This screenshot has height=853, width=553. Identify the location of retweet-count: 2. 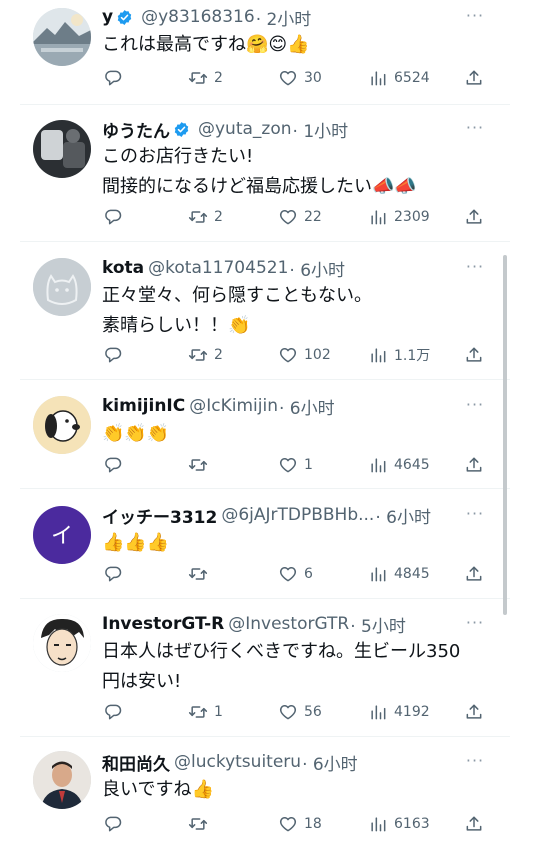
(218, 78).